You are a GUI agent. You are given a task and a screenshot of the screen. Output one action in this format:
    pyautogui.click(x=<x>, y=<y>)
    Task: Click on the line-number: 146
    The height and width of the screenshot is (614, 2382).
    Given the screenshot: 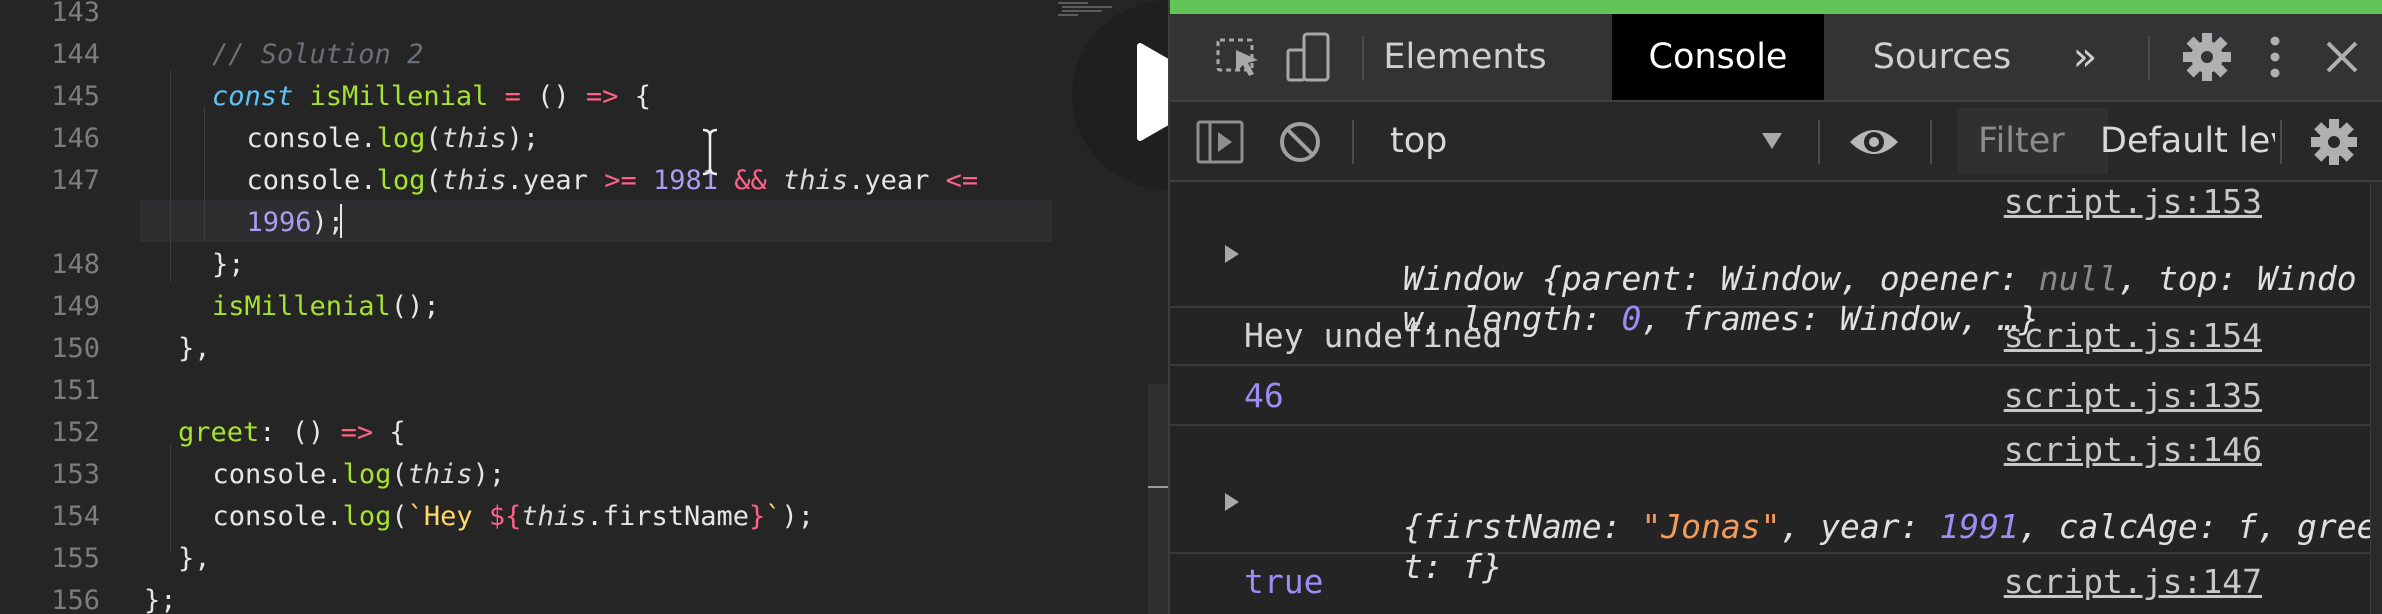 What is the action you would take?
    pyautogui.click(x=75, y=138)
    